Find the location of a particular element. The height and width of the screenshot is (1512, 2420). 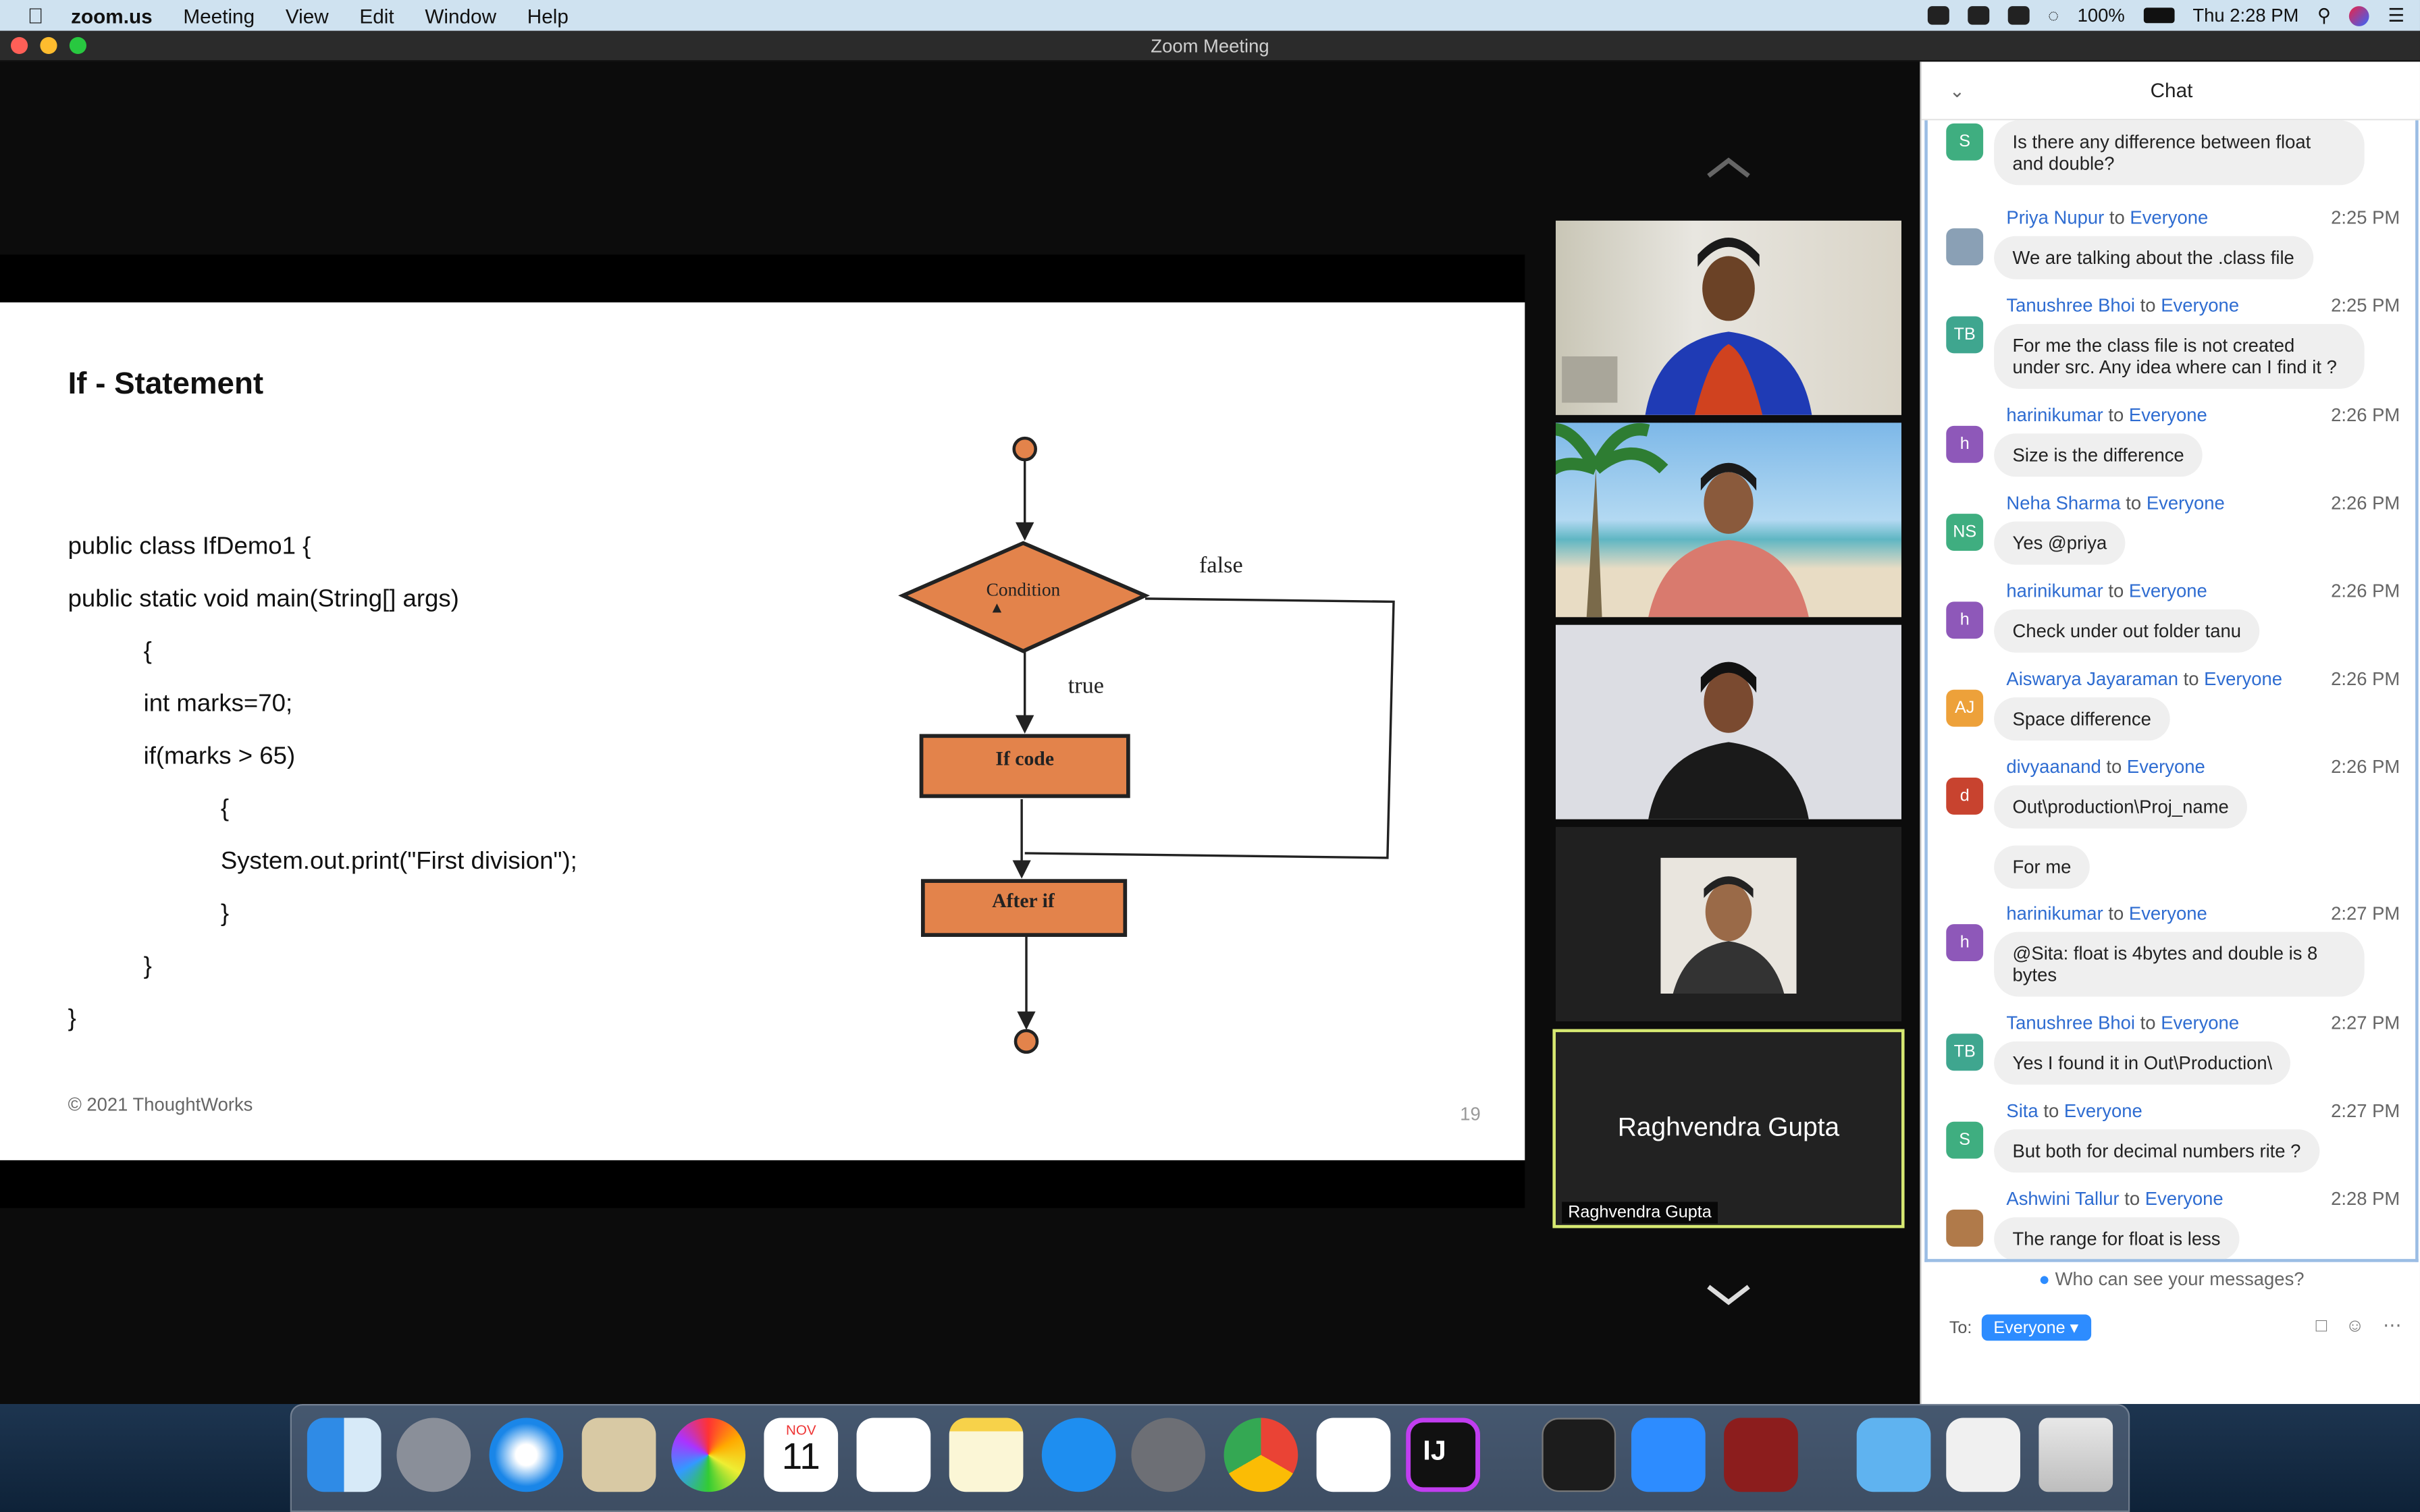

slack-icon is located at coordinates (1353, 1455).